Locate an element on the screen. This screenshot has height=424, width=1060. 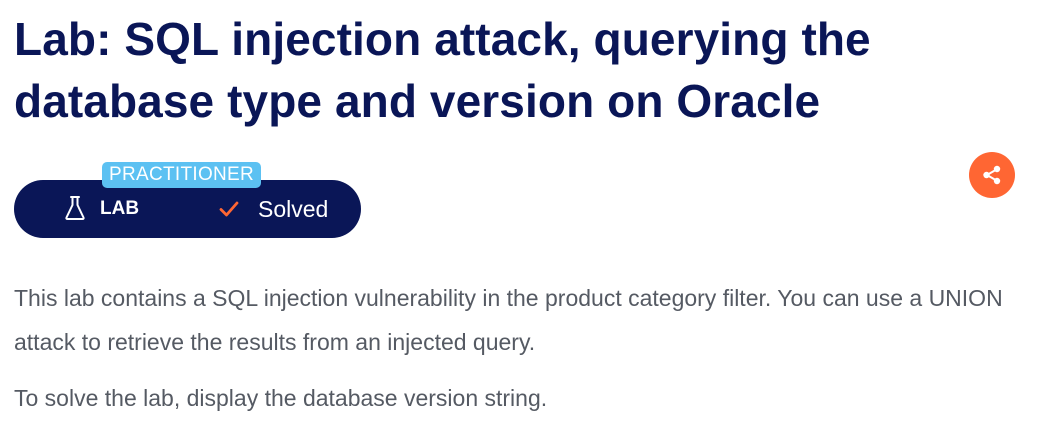
level-badge: PRACTITIONER is located at coordinates (182, 175).